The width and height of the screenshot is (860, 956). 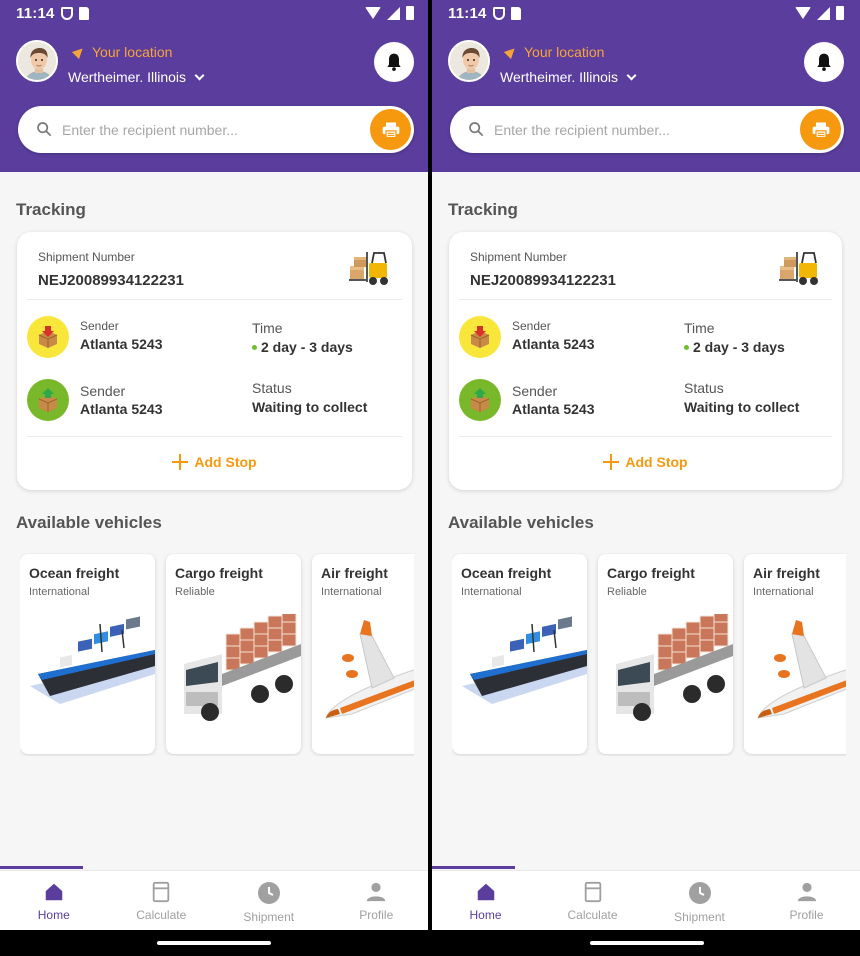 I want to click on box-upload-icon, so click(x=480, y=400).